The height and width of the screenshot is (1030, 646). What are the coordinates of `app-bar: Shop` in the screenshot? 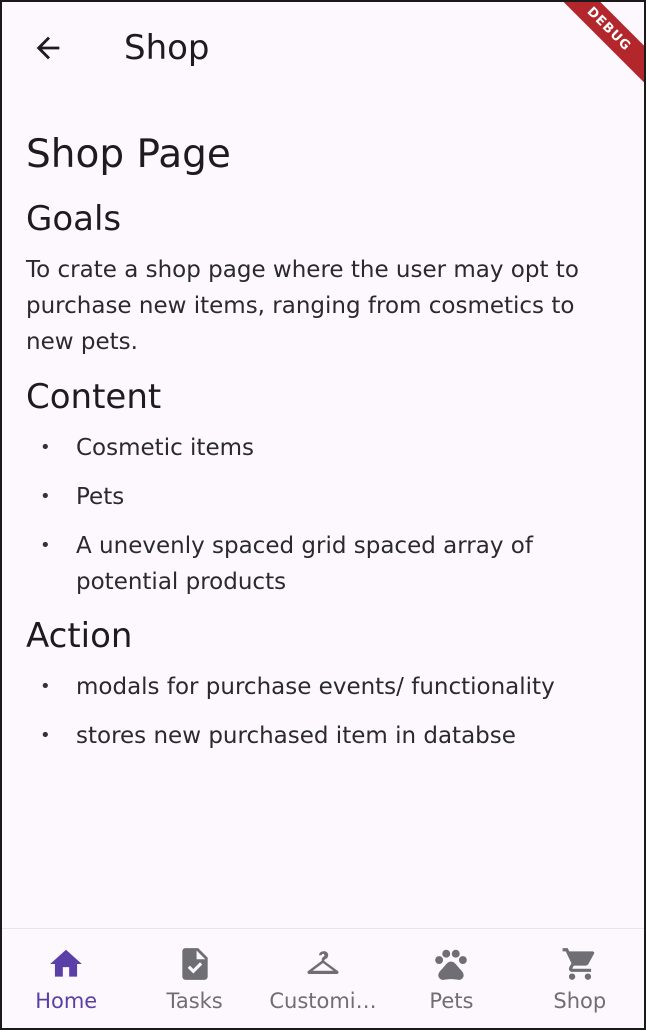 It's located at (323, 48).